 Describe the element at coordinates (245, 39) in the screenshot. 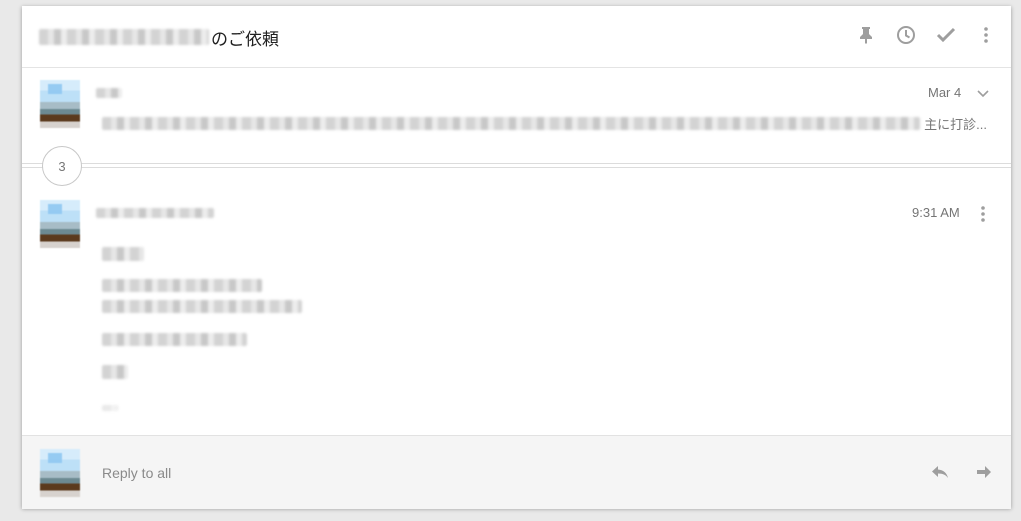

I see `subject-suffix: のご依頼` at that location.